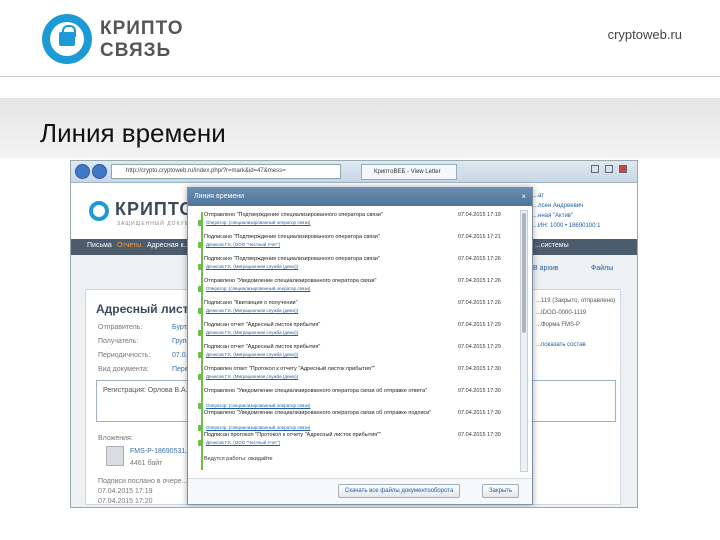 This screenshot has width=720, height=540. Describe the element at coordinates (595, 169) in the screenshot. I see `minimize-icon` at that location.